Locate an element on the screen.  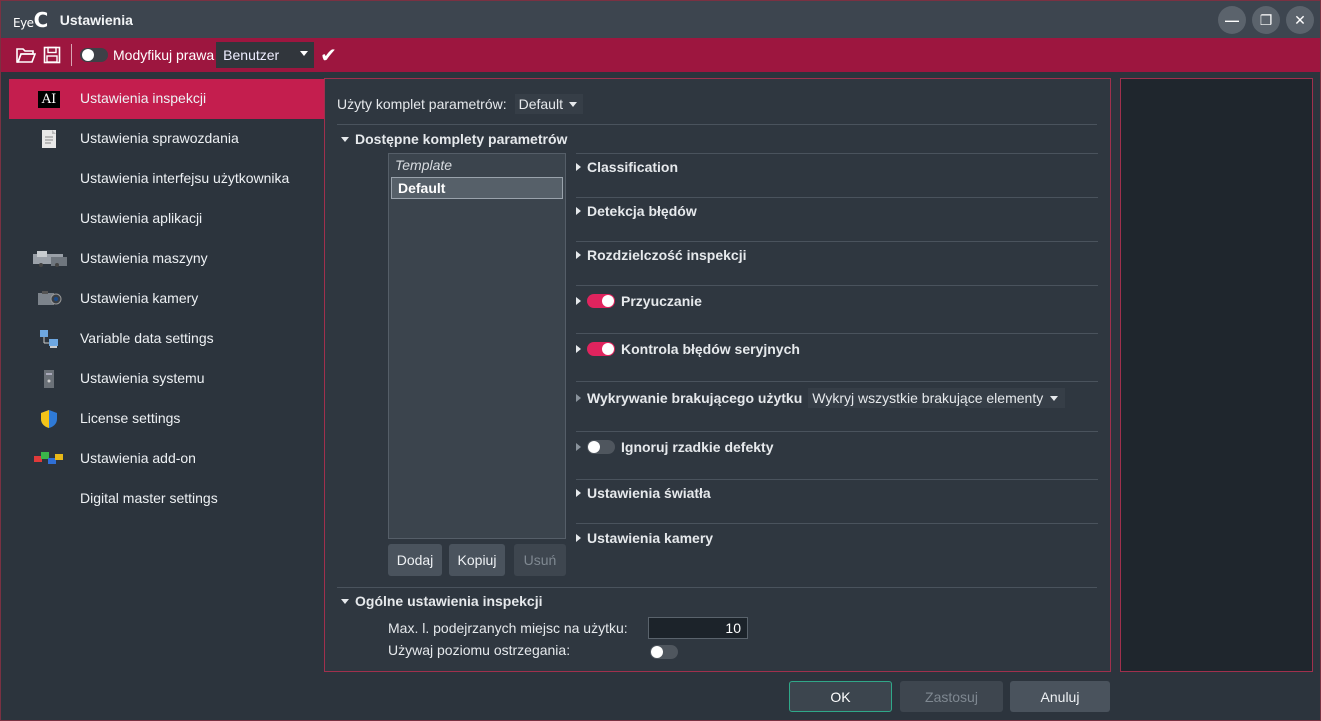
sidebar-item-variable-data: Variable data settings is located at coordinates (166, 339).